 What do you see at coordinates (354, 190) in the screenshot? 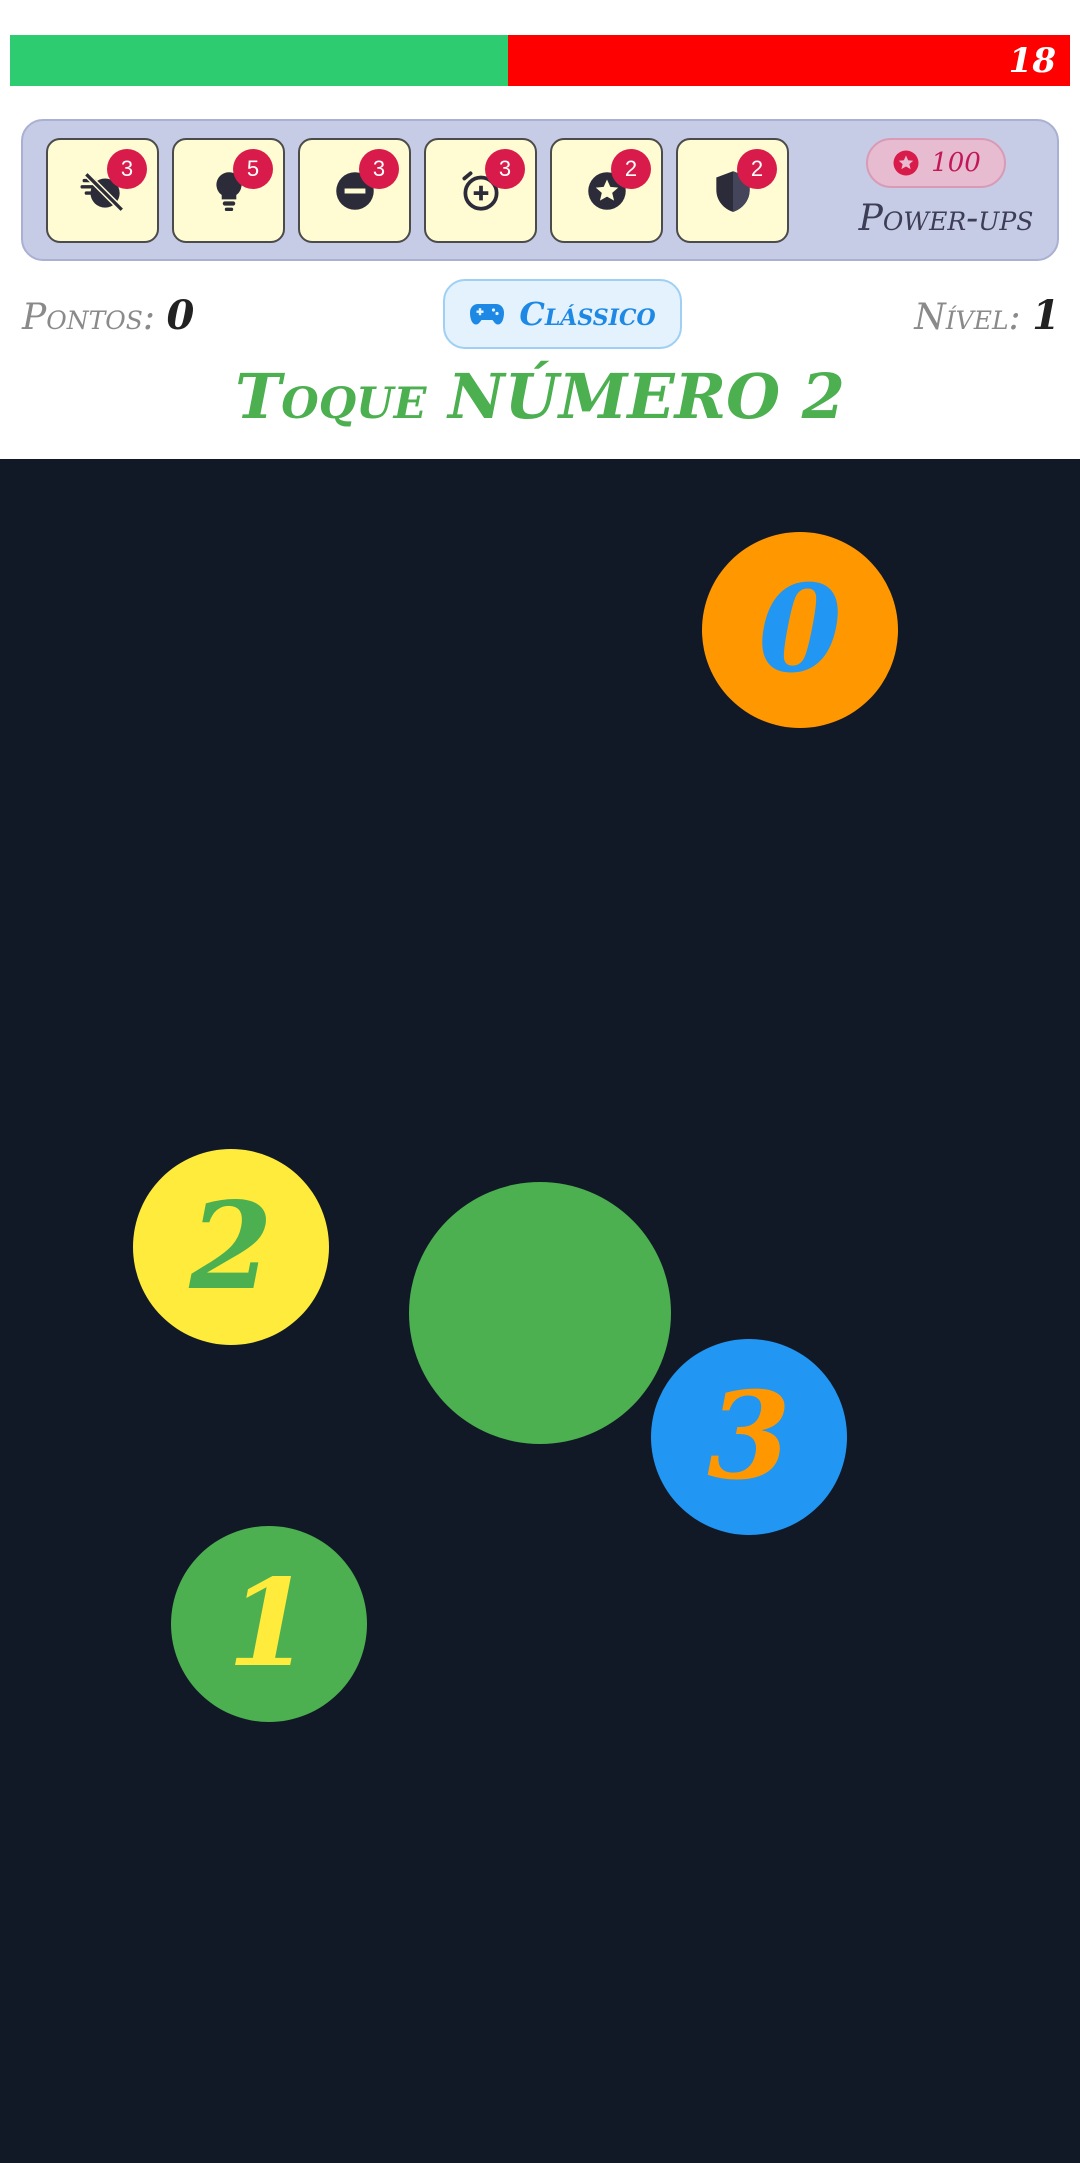
I see `powerup-remove-button: 3` at bounding box center [354, 190].